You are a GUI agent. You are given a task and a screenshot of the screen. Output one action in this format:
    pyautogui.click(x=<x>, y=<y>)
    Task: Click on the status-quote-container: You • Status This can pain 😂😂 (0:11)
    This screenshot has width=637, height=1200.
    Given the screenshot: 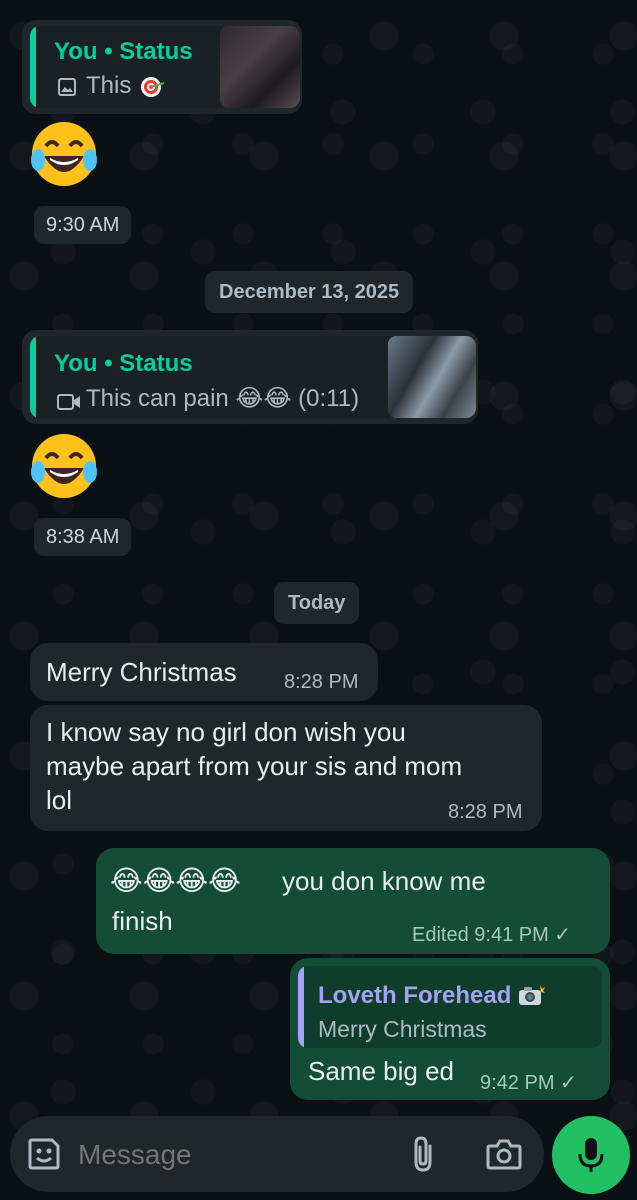 What is the action you would take?
    pyautogui.click(x=250, y=377)
    